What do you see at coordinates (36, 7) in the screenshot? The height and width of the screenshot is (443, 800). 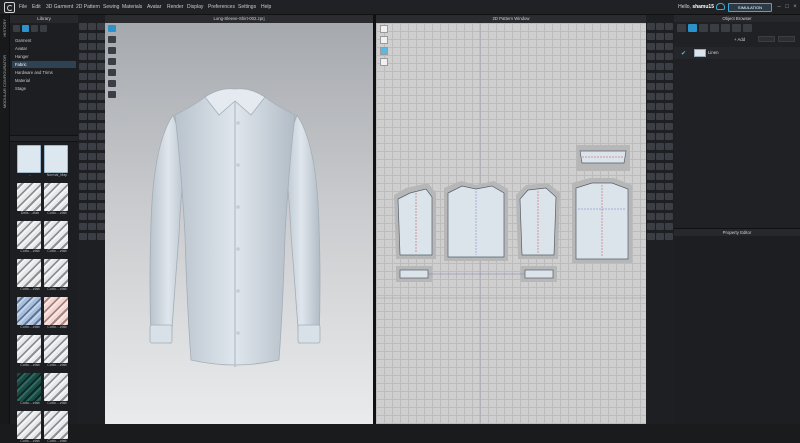 I see `menu-edit: Edit` at bounding box center [36, 7].